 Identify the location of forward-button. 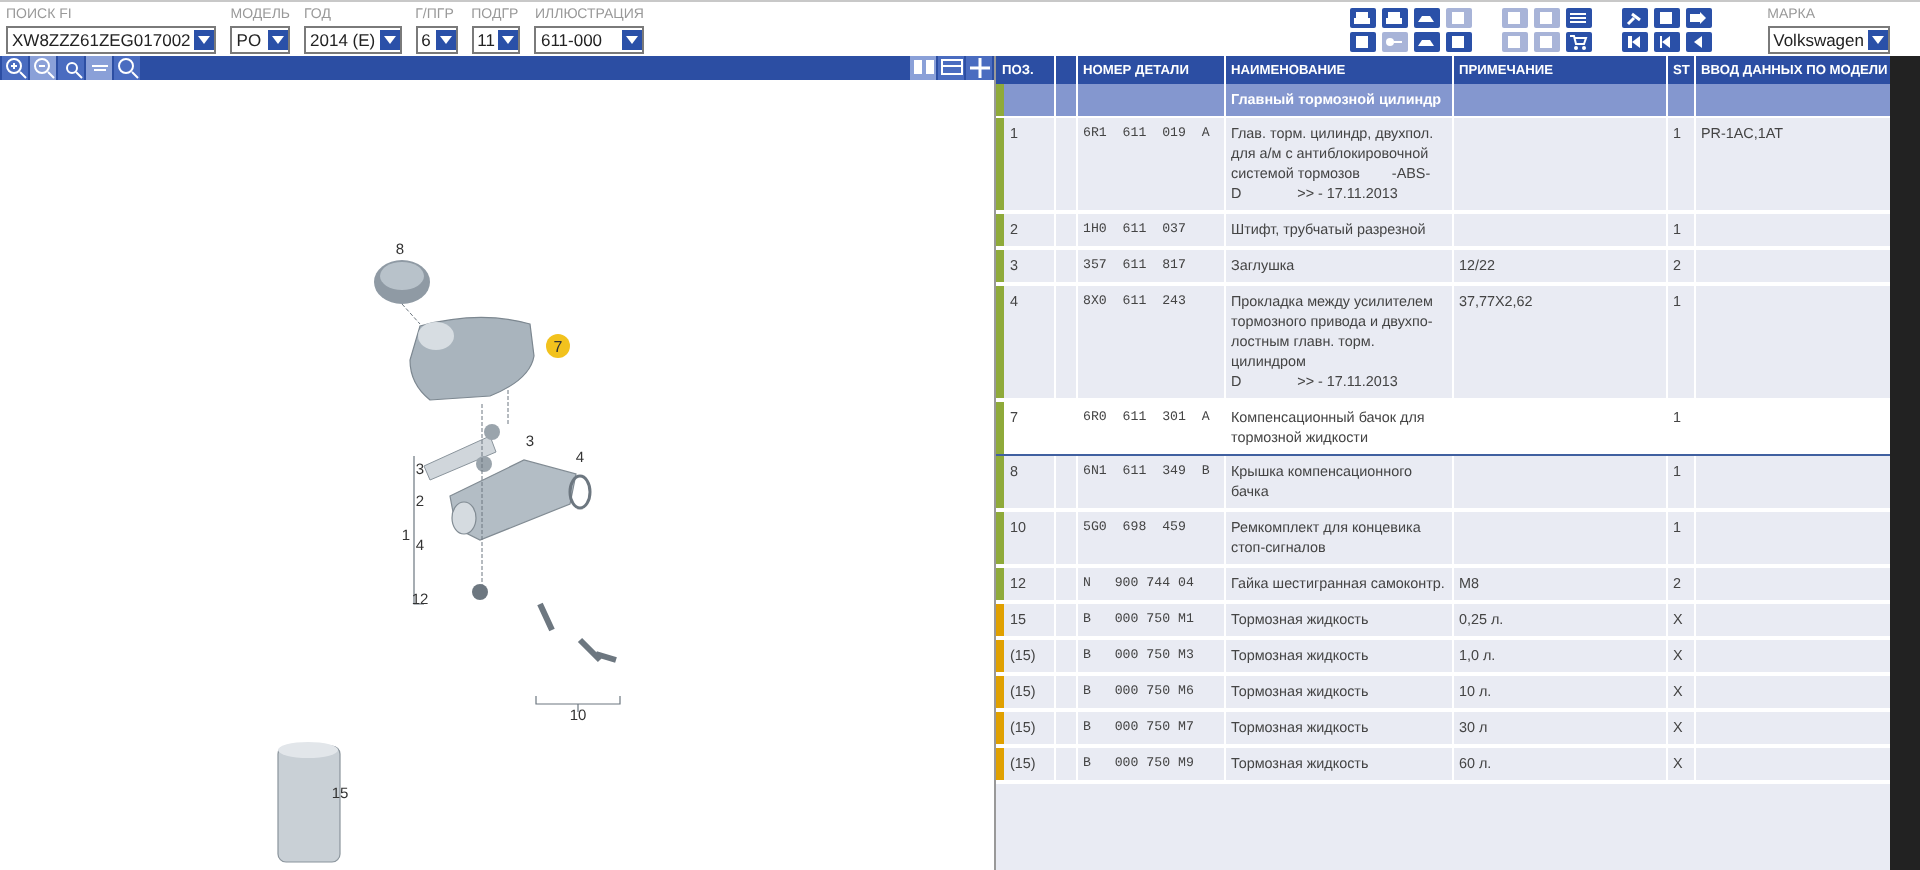
(1698, 18).